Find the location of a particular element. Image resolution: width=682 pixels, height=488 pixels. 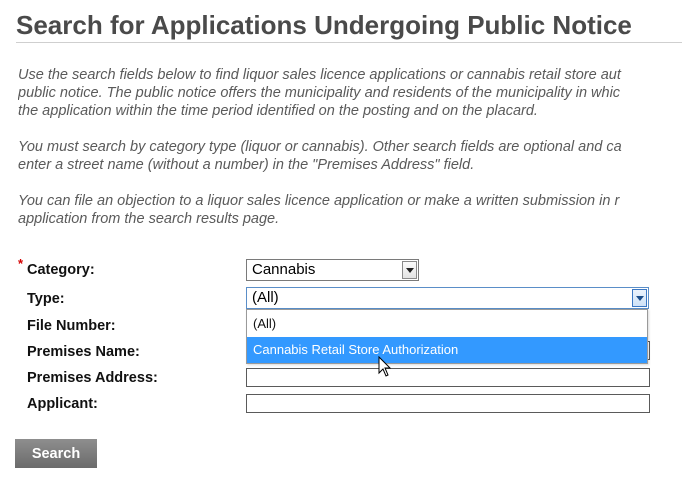

applicant-label: Applicant: is located at coordinates (62, 404).